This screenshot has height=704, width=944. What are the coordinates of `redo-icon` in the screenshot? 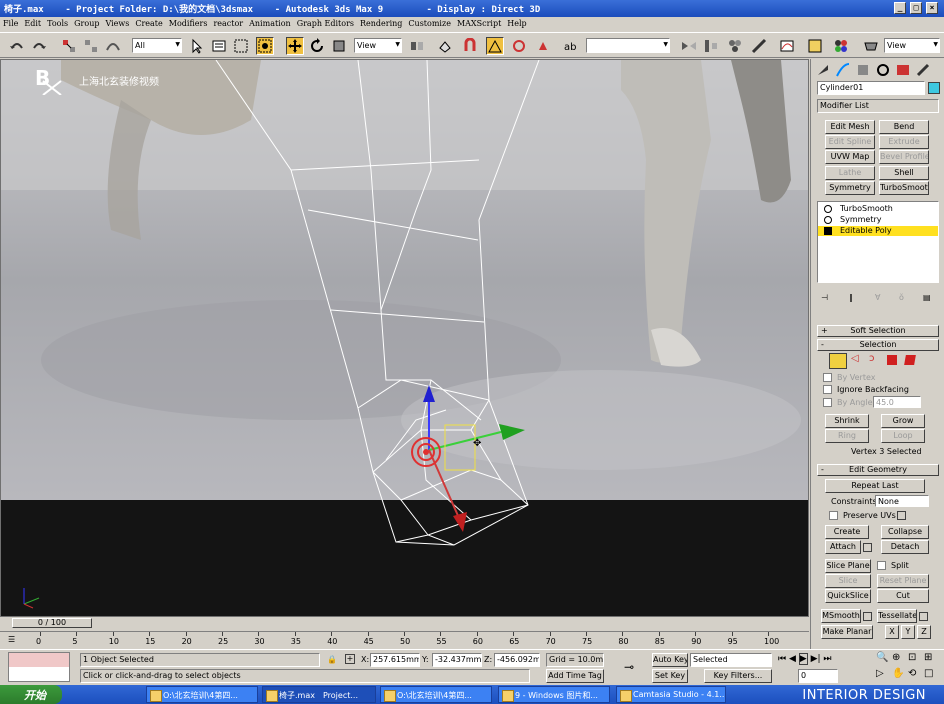 It's located at (39, 46).